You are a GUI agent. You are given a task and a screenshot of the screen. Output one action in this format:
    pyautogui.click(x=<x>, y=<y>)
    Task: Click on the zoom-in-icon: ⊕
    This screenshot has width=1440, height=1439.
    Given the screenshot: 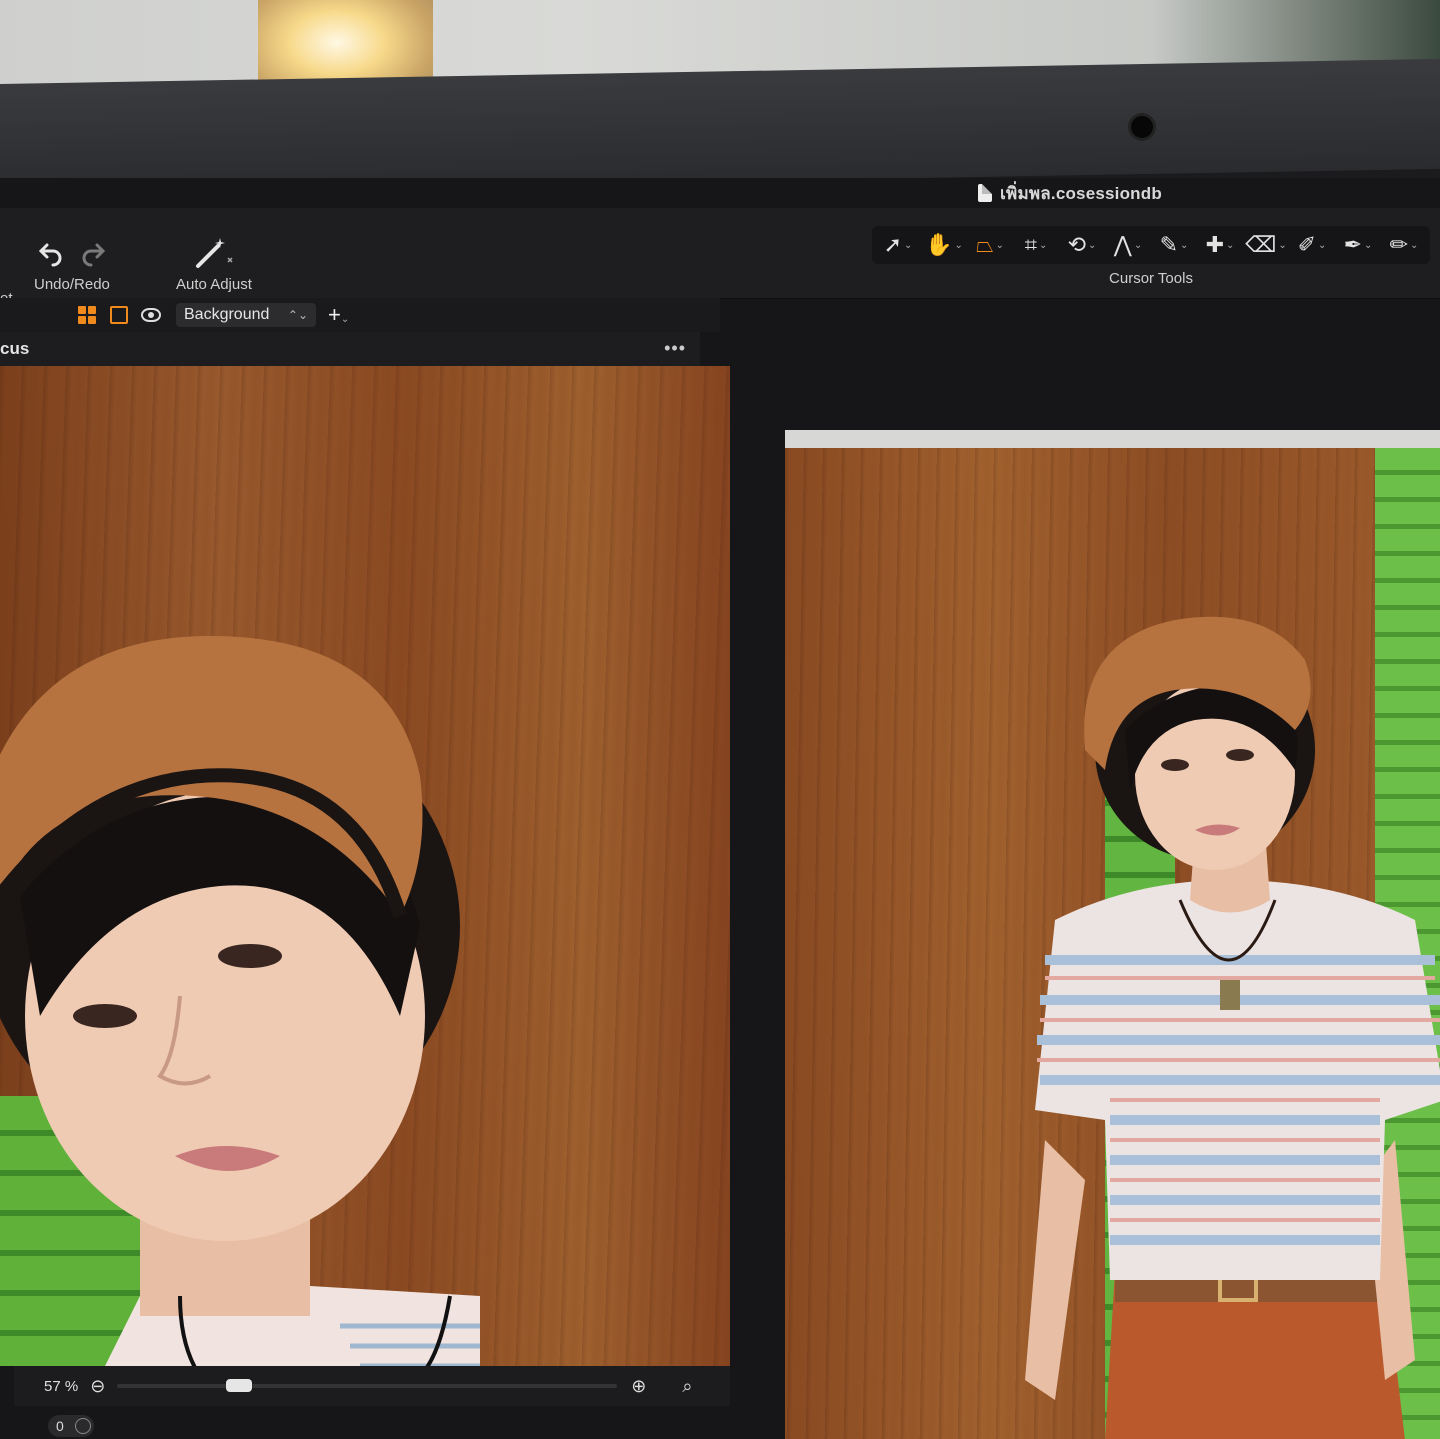 What is the action you would take?
    pyautogui.click(x=638, y=1386)
    